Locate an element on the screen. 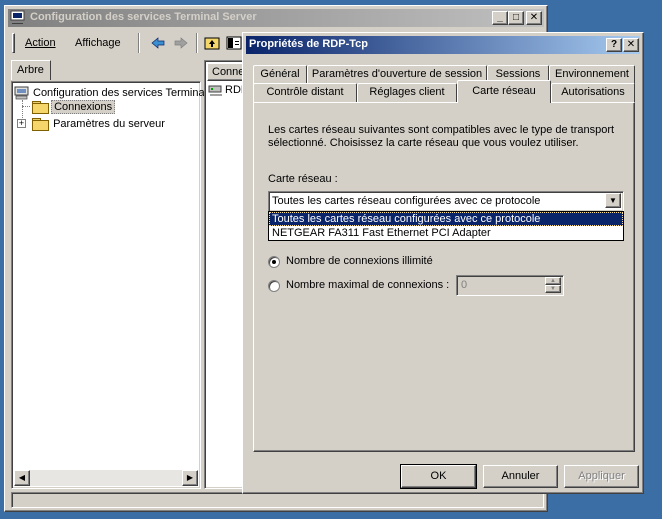  tab-network-adapter-label: Carte réseau is located at coordinates (504, 91).